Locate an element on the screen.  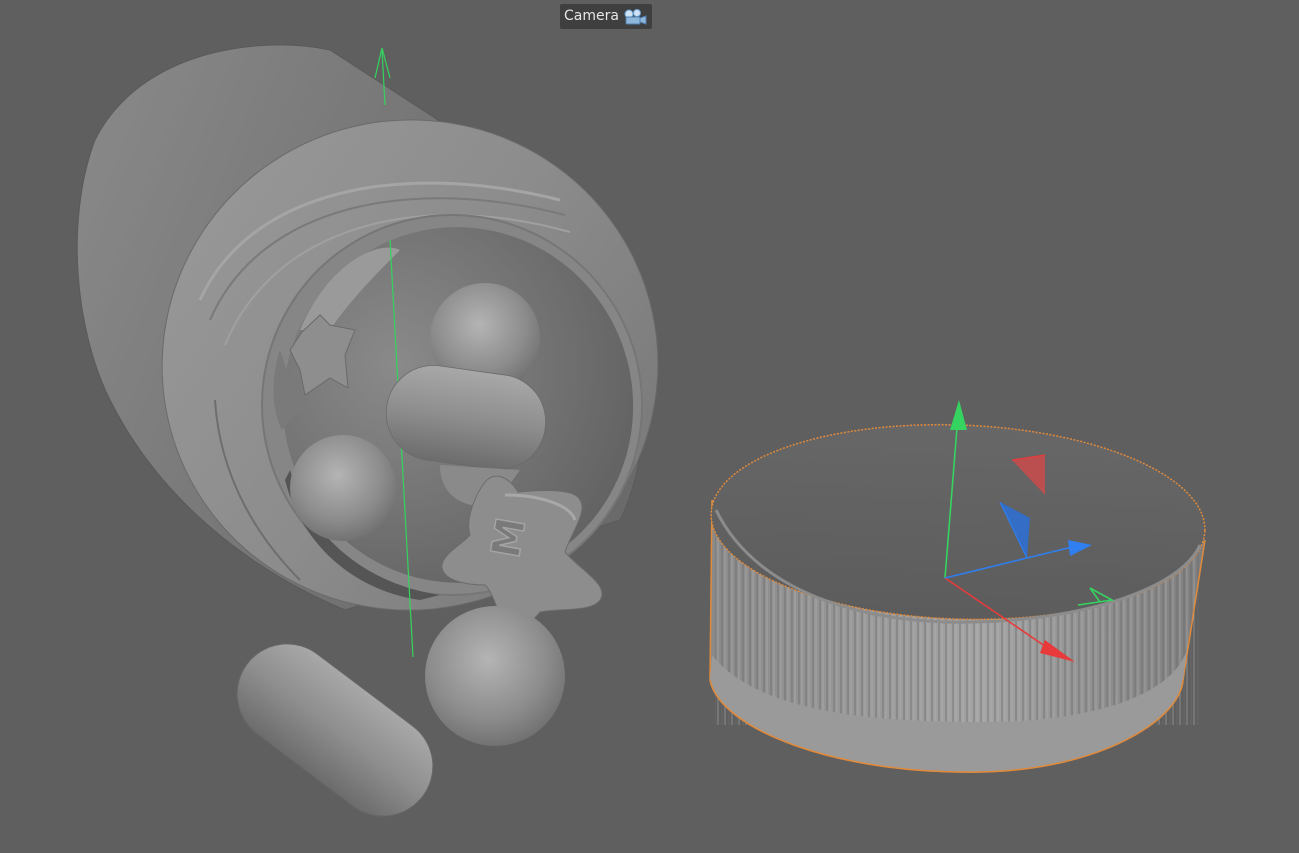
camera-icon is located at coordinates (635, 16).